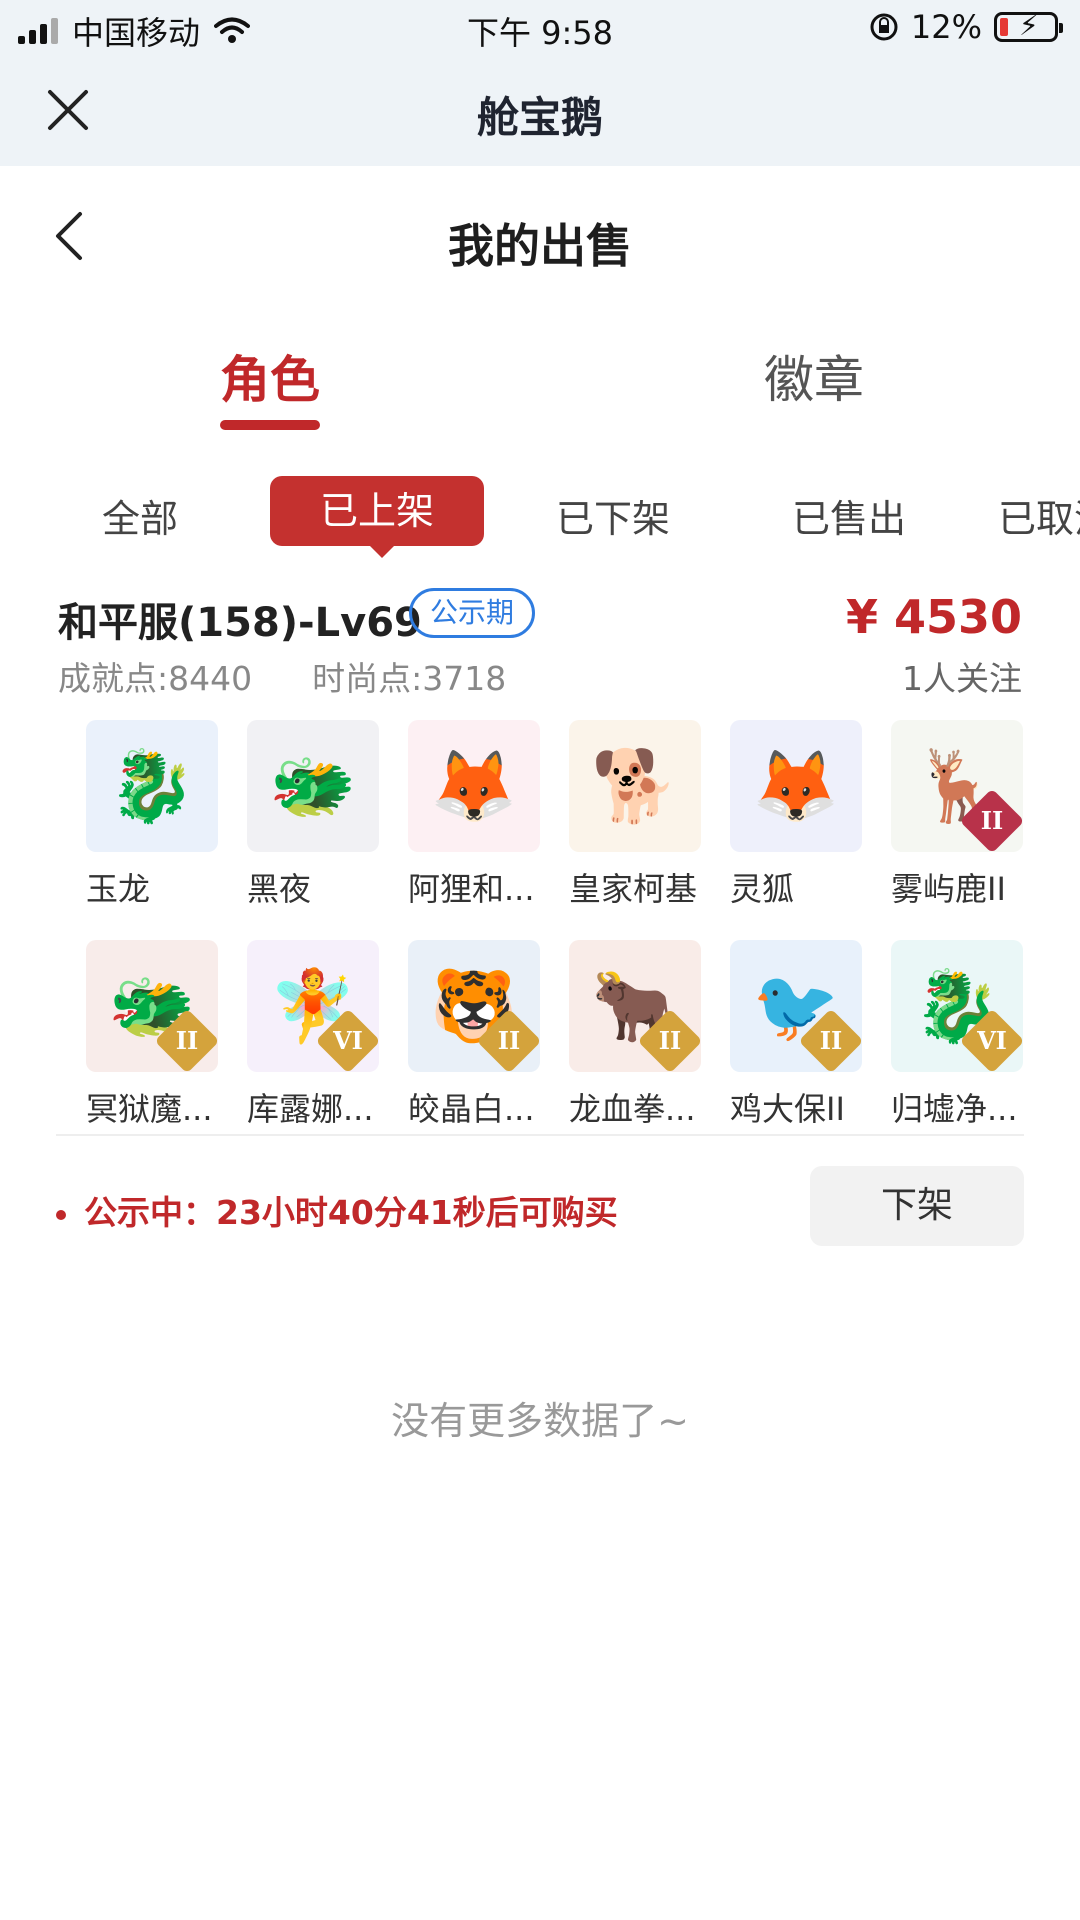  What do you see at coordinates (1028, 26) in the screenshot?
I see `battery-icon: ⚡` at bounding box center [1028, 26].